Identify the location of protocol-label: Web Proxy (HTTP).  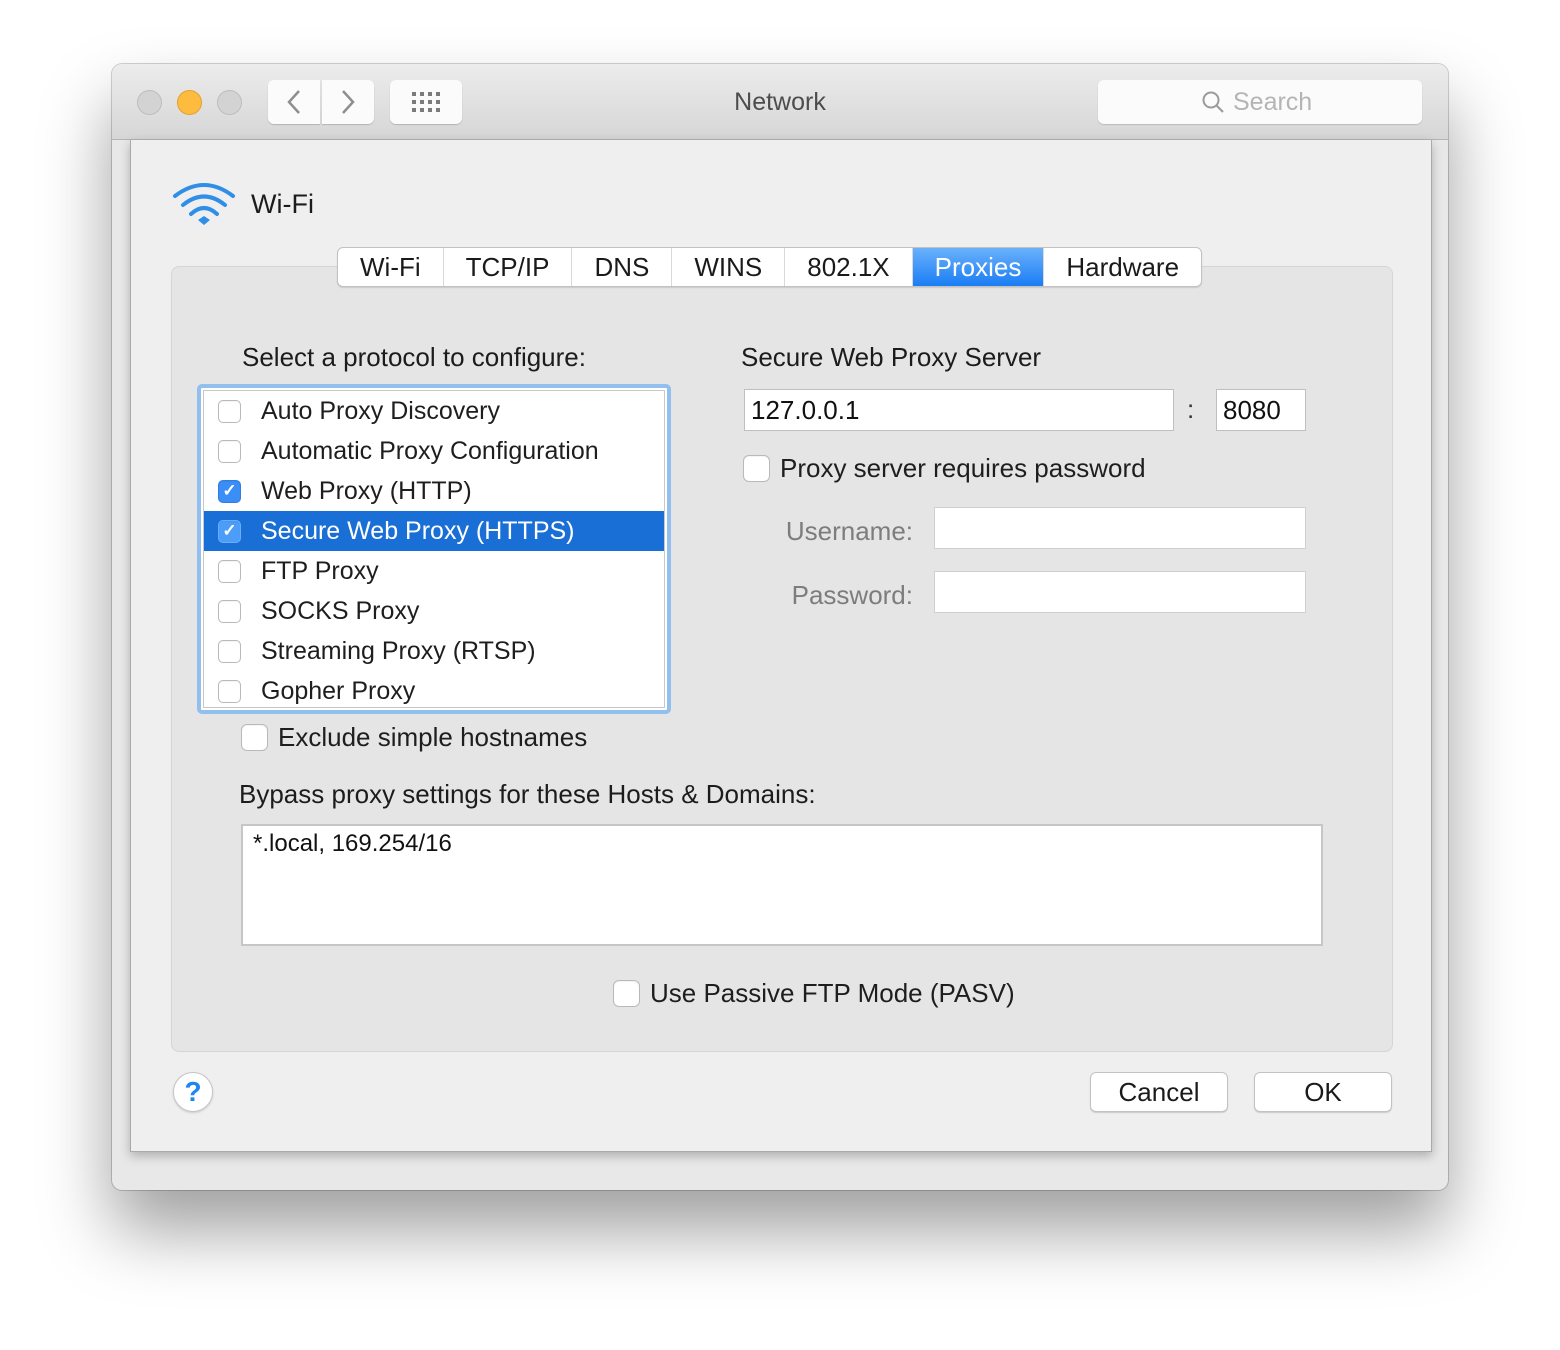
(366, 490).